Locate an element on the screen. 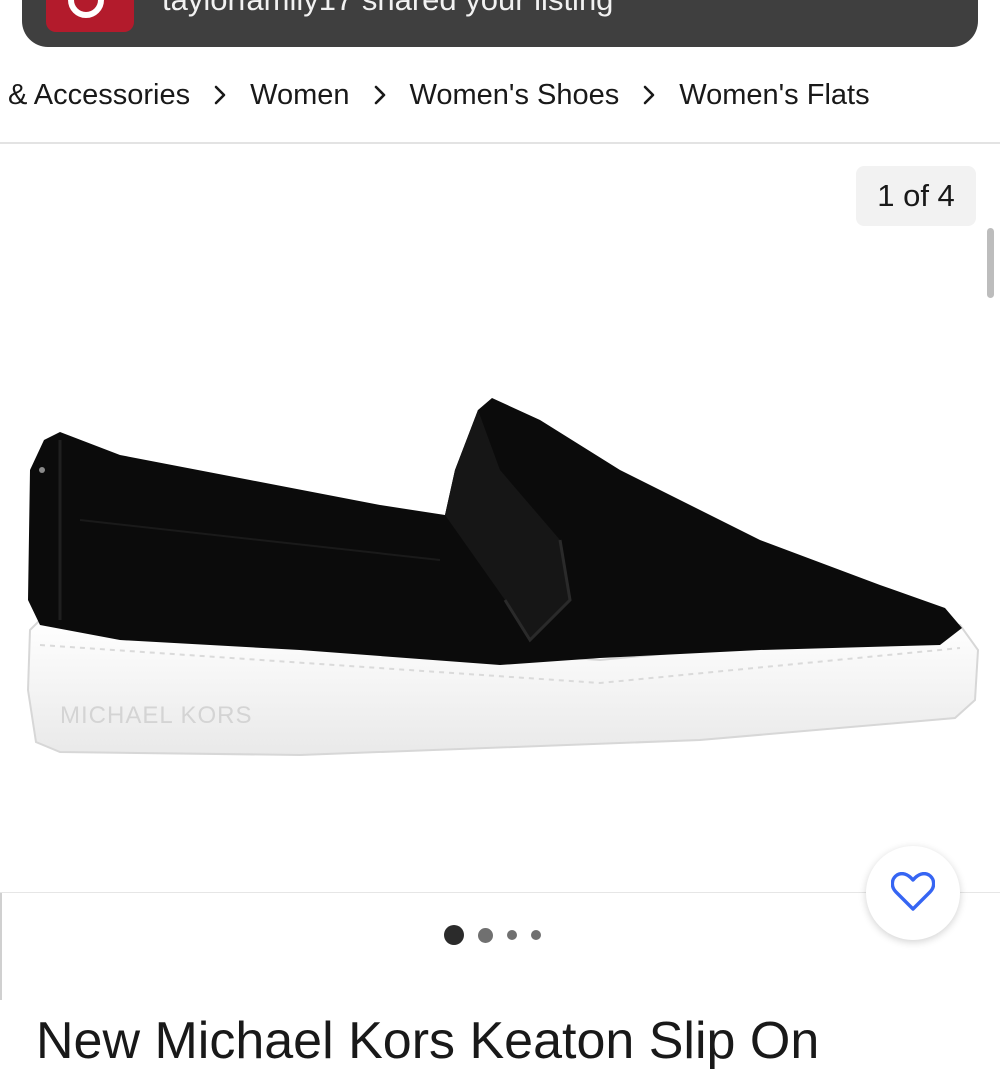 This screenshot has width=1000, height=1070. breadcrumb-item-womens-flats: Women's Flats is located at coordinates (774, 95).